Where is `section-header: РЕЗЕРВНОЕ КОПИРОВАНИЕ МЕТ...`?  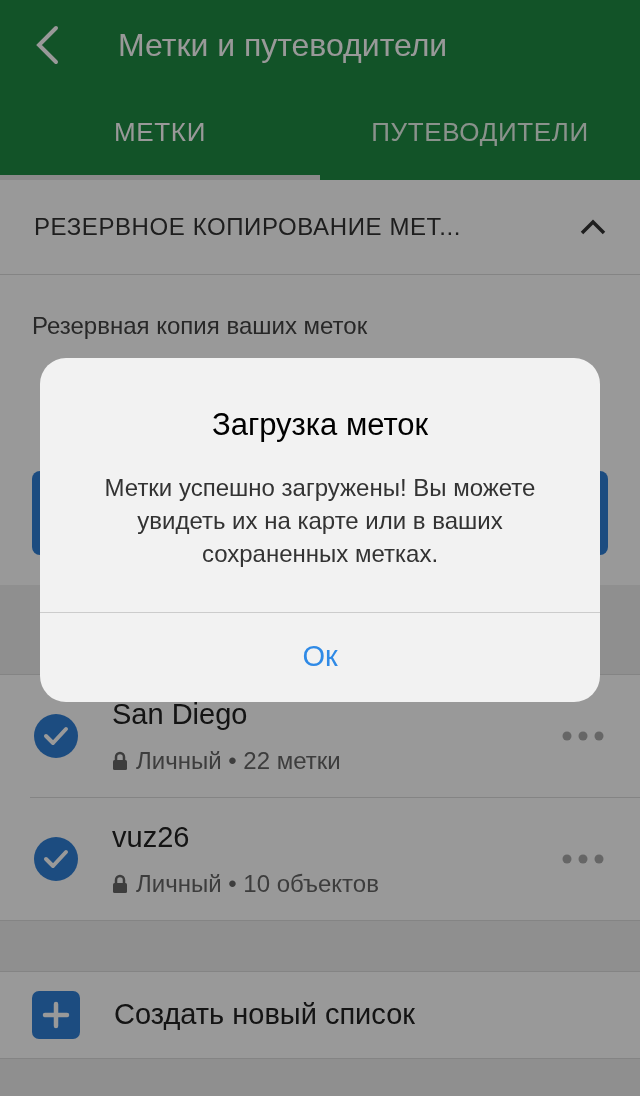 section-header: РЕЗЕРВНОЕ КОПИРОВАНИЕ МЕТ... is located at coordinates (320, 227).